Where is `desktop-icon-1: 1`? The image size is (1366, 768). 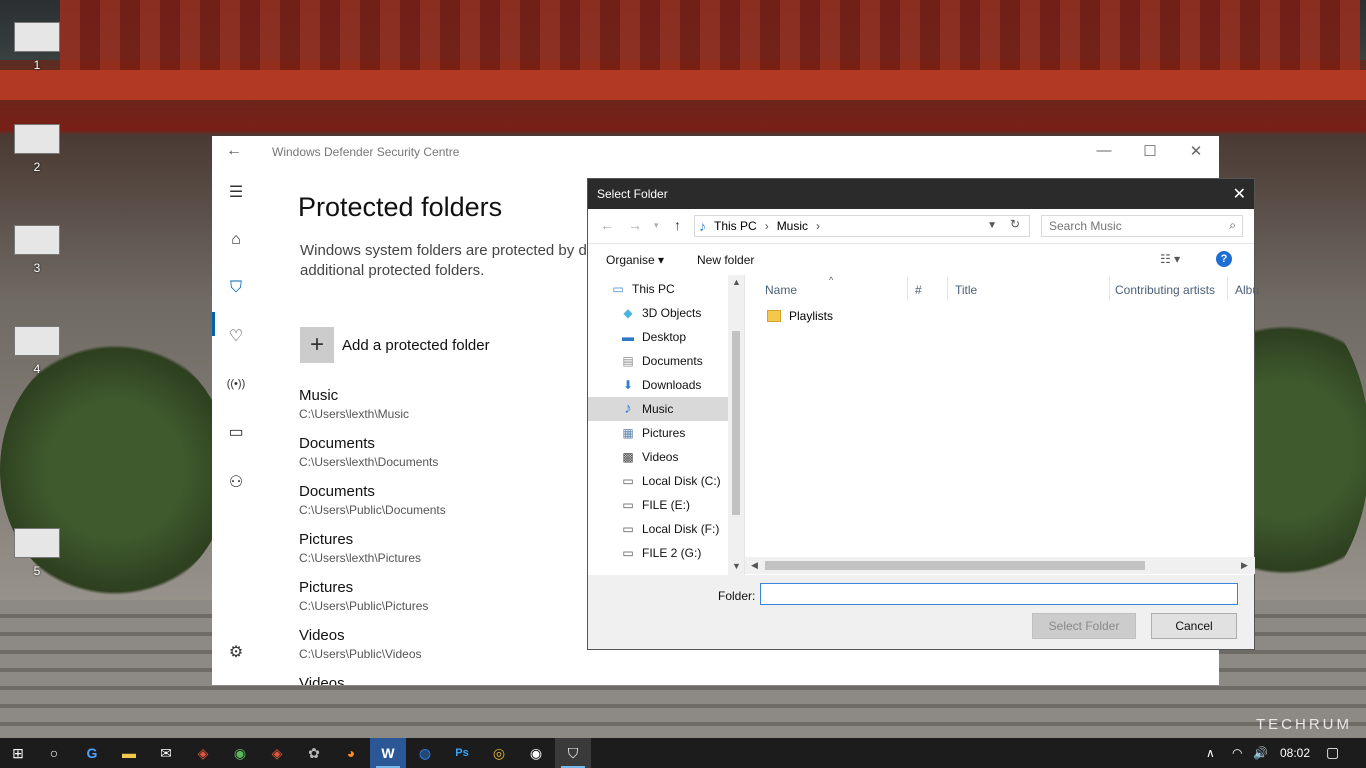
desktop-icon-1: 1 is located at coordinates (37, 47).